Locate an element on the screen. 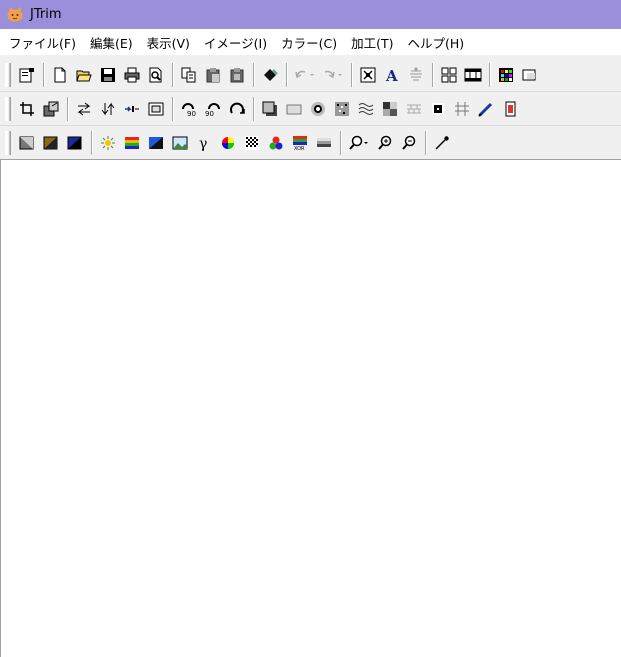 This screenshot has width=621, height=657. align-icon is located at coordinates (416, 75).